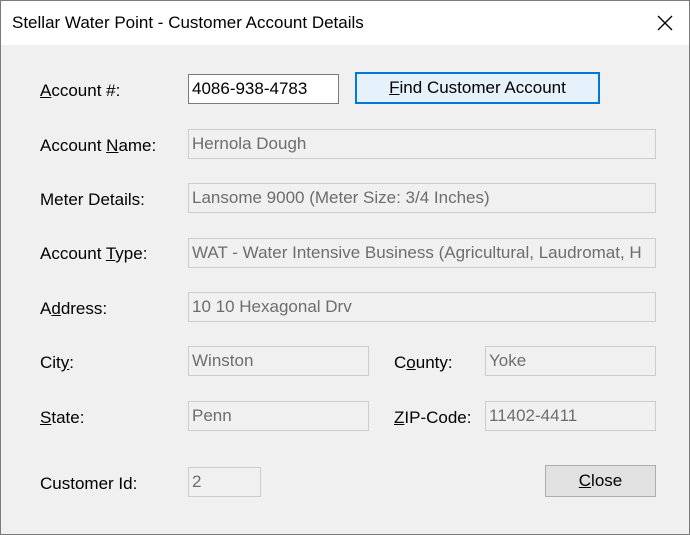  I want to click on find-customer-account-button: Find Customer Account, so click(477, 88).